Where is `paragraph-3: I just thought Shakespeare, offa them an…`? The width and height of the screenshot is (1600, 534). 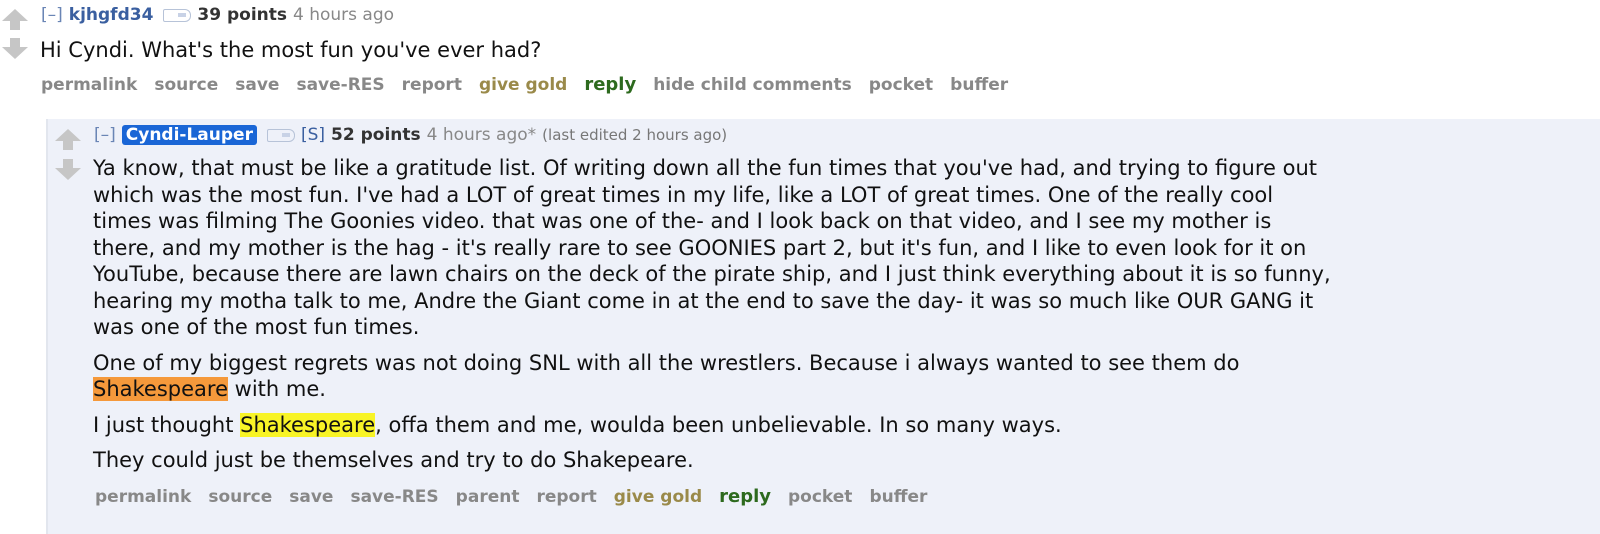 paragraph-3: I just thought Shakespeare, offa them an… is located at coordinates (833, 425).